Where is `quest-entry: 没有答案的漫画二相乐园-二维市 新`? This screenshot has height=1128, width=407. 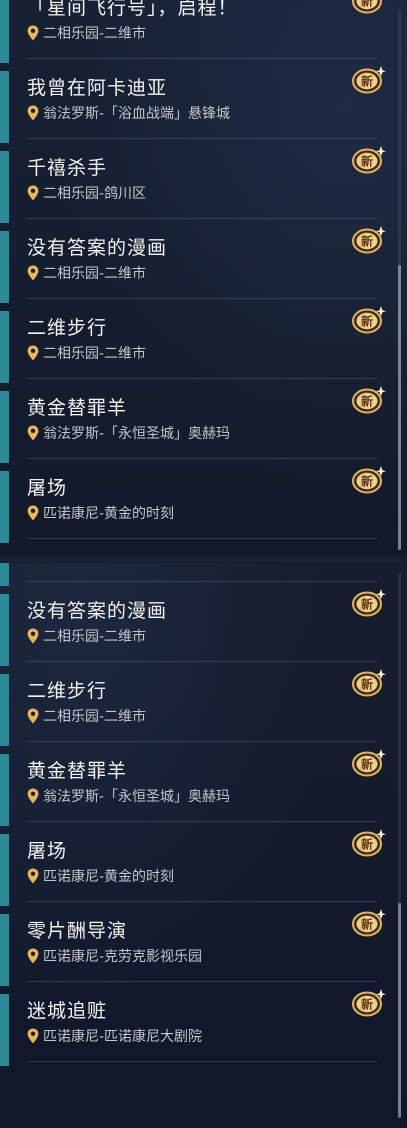 quest-entry: 没有答案的漫画二相乐园-二维市 新 is located at coordinates (195, 631).